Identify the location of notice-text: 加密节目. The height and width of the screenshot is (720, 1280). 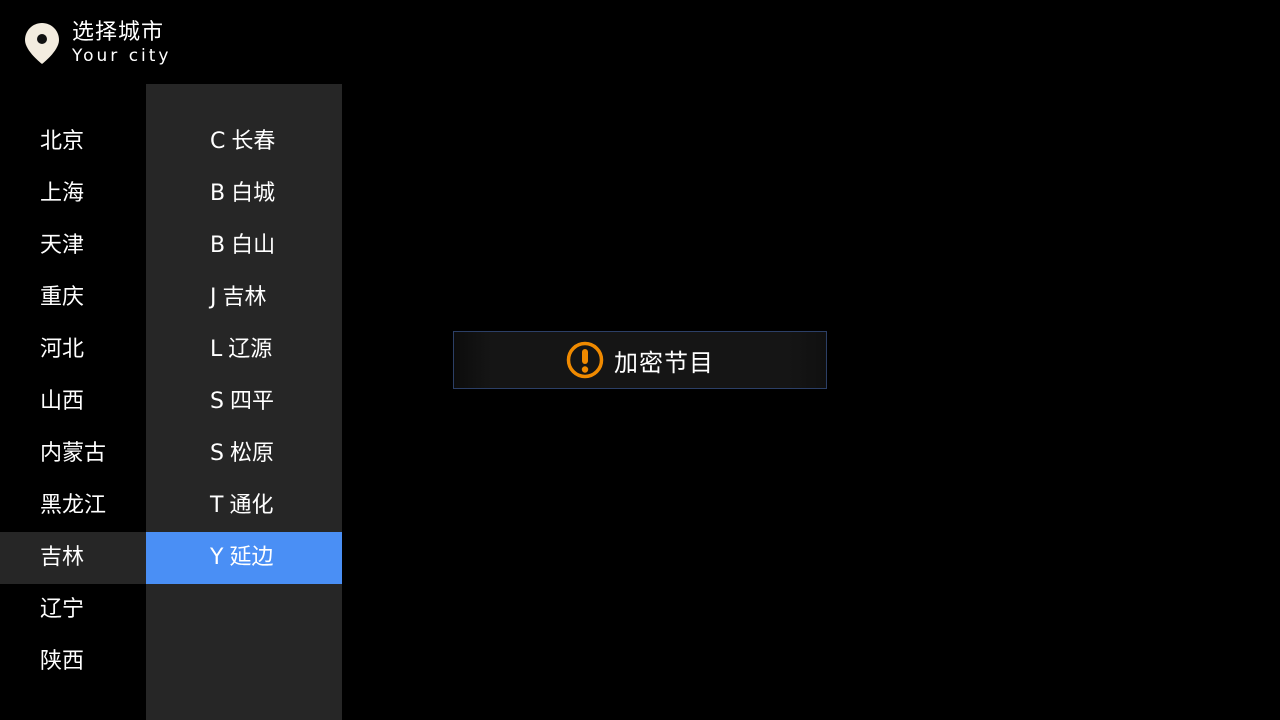
(664, 362).